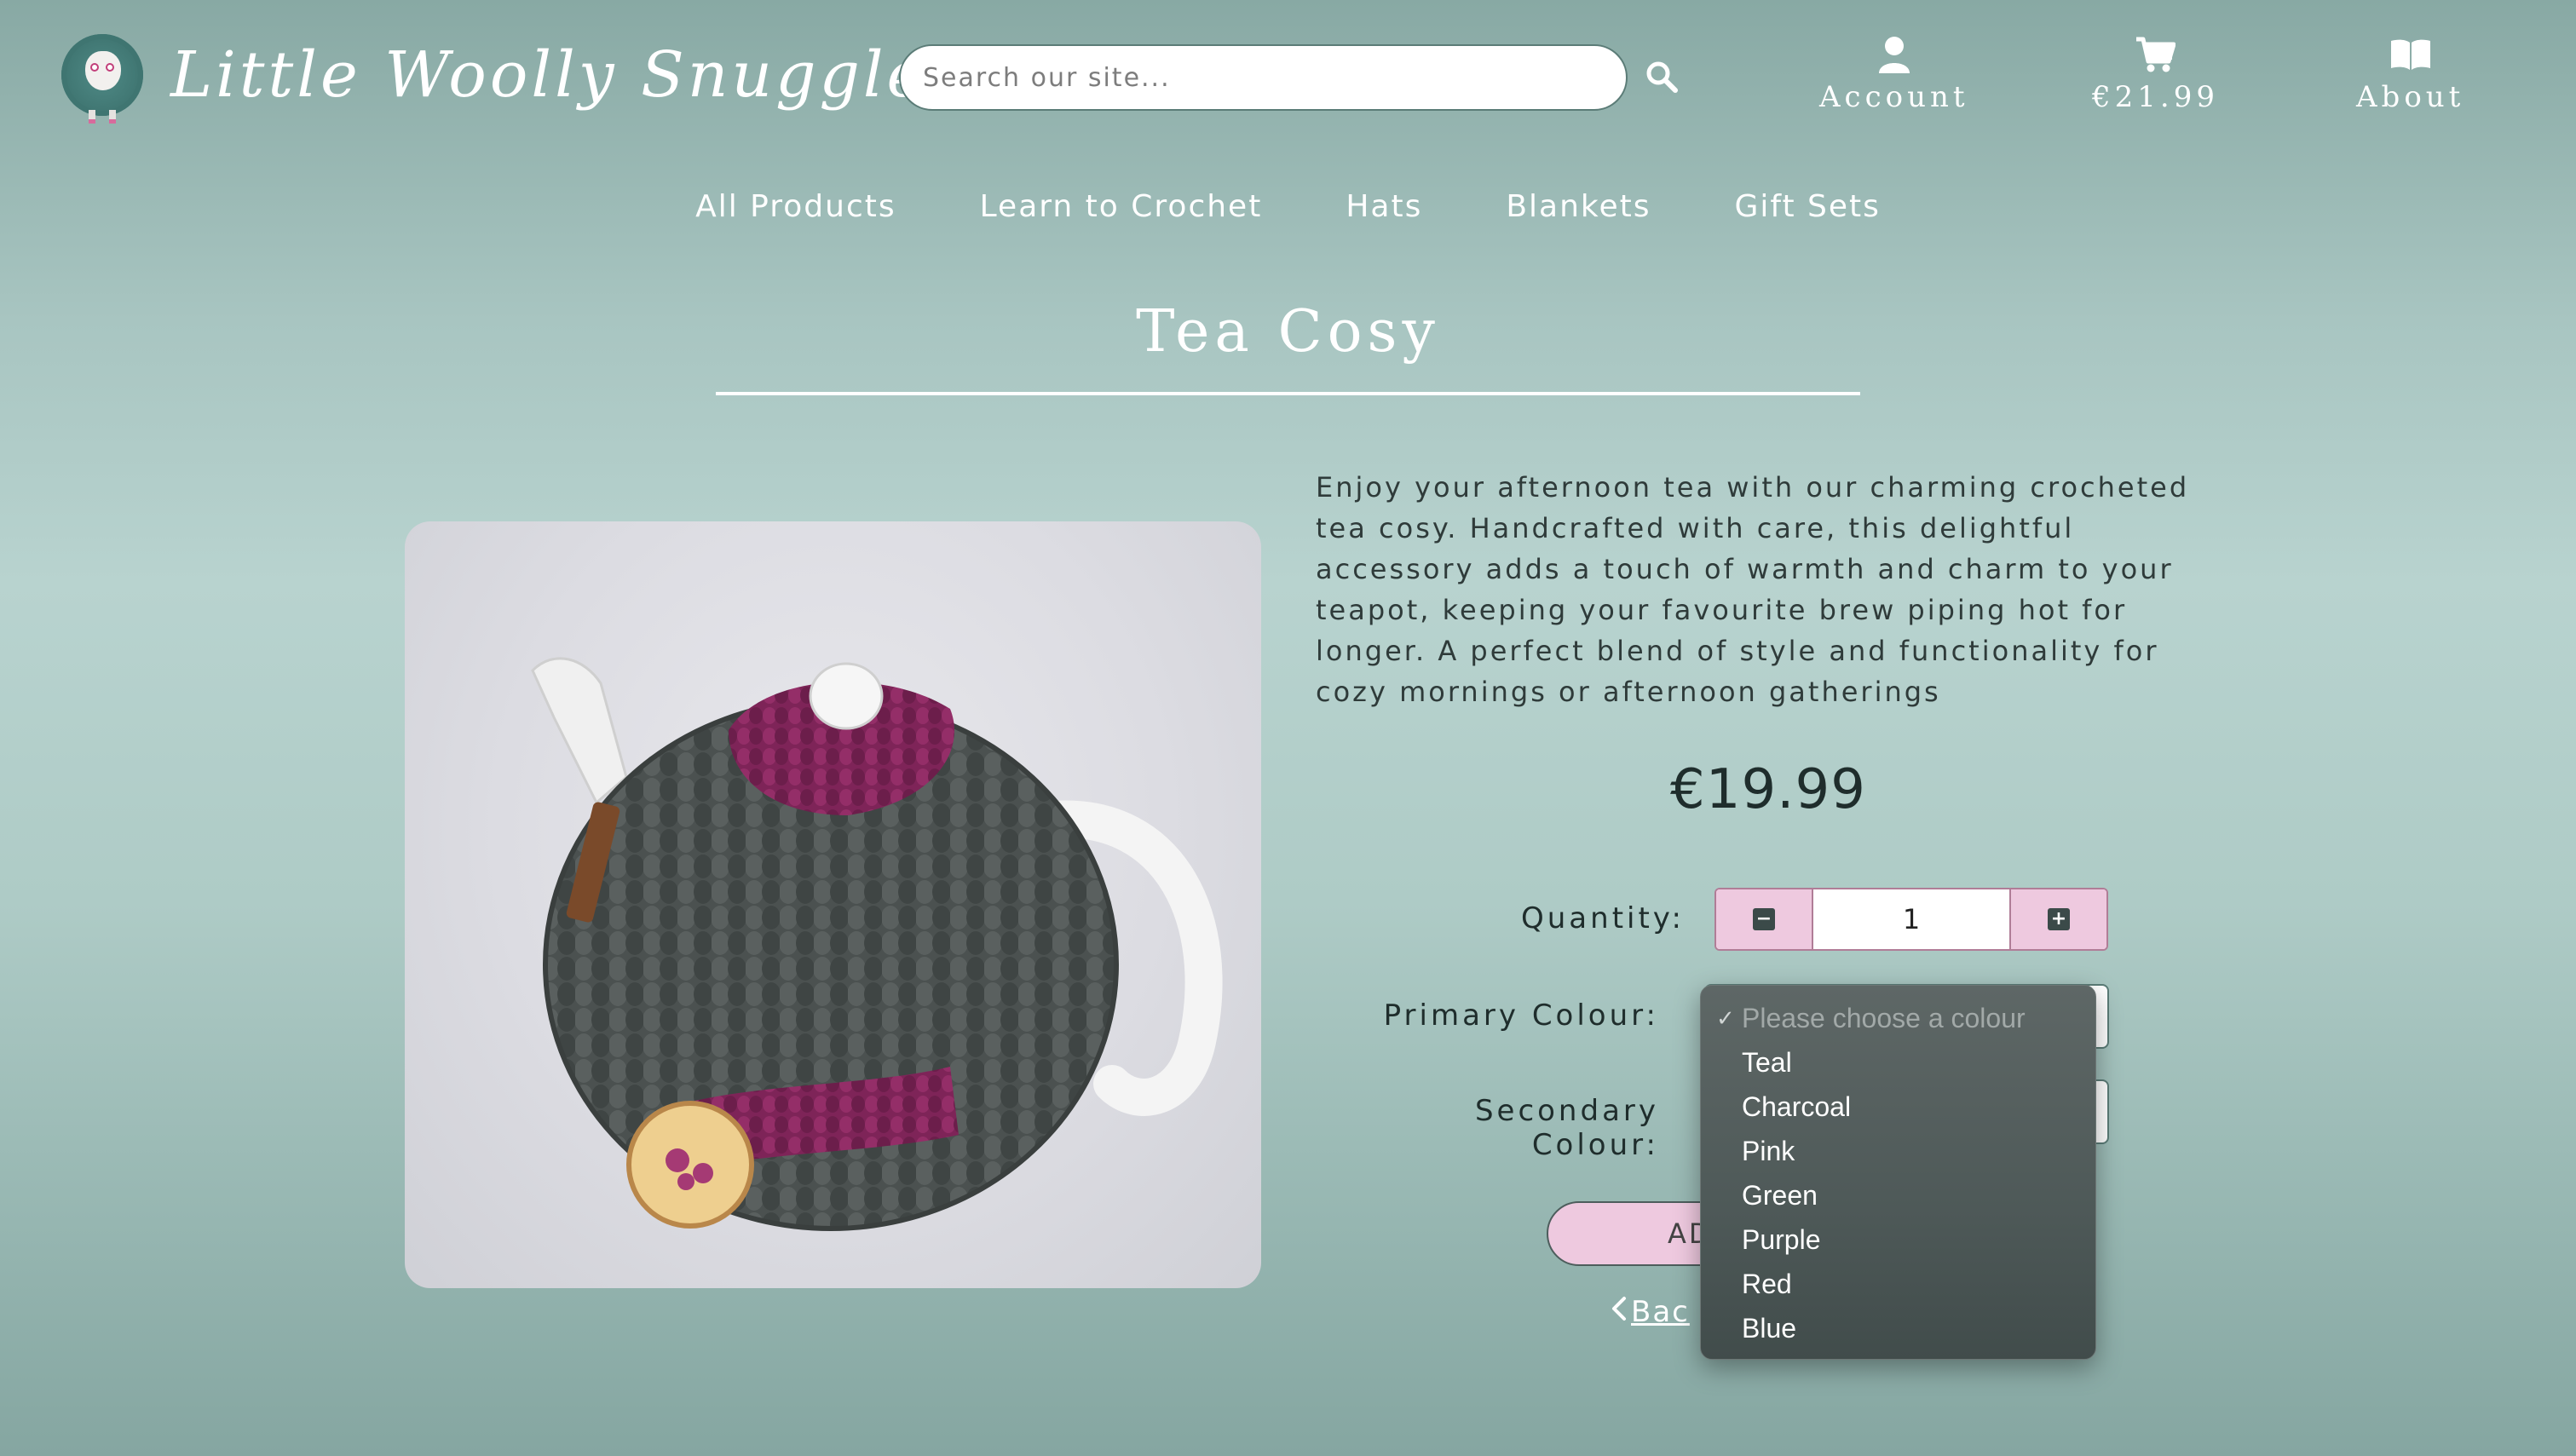 The width and height of the screenshot is (2576, 1456). I want to click on chevron-left-icon, so click(1619, 1312).